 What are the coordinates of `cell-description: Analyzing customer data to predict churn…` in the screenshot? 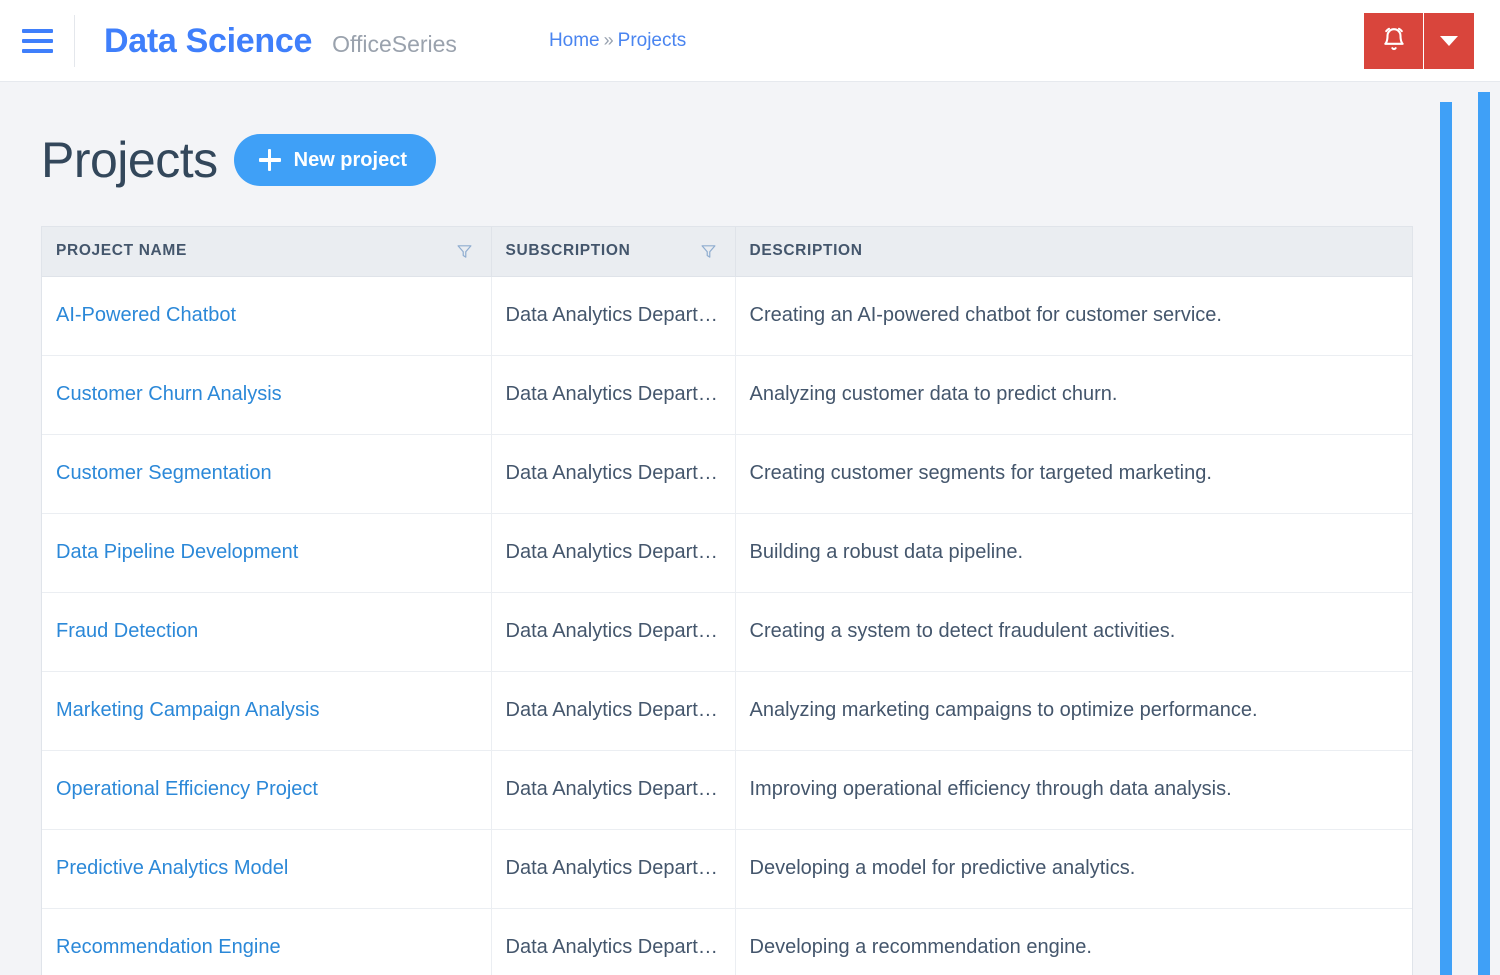 It's located at (1073, 395).